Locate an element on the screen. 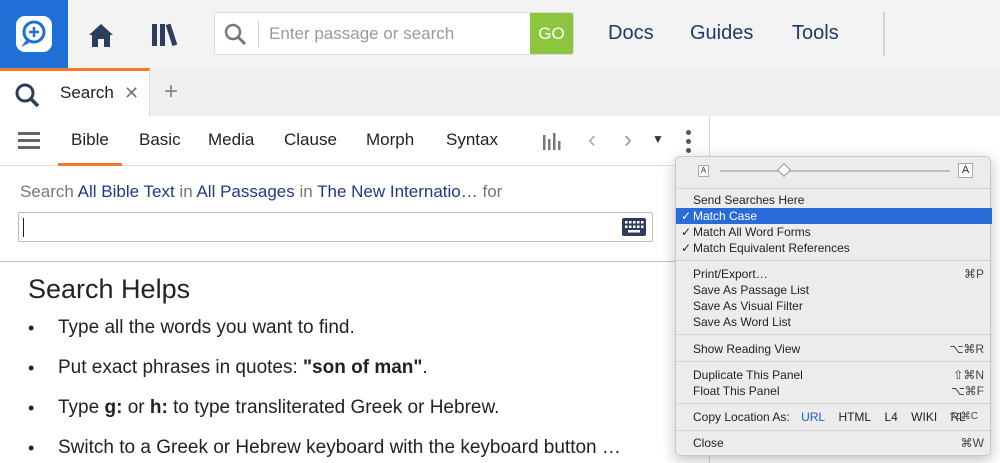 This screenshot has height=463, width=1000. copy-location-wiki: WIKI is located at coordinates (924, 417).